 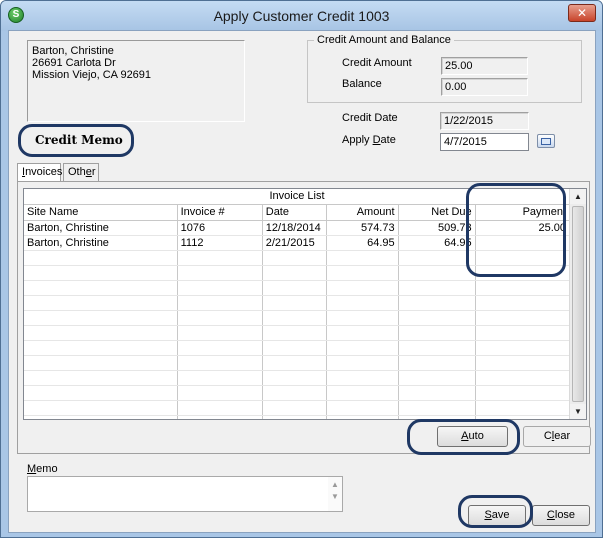 What do you see at coordinates (582, 13) in the screenshot?
I see `window-close-button: ✕` at bounding box center [582, 13].